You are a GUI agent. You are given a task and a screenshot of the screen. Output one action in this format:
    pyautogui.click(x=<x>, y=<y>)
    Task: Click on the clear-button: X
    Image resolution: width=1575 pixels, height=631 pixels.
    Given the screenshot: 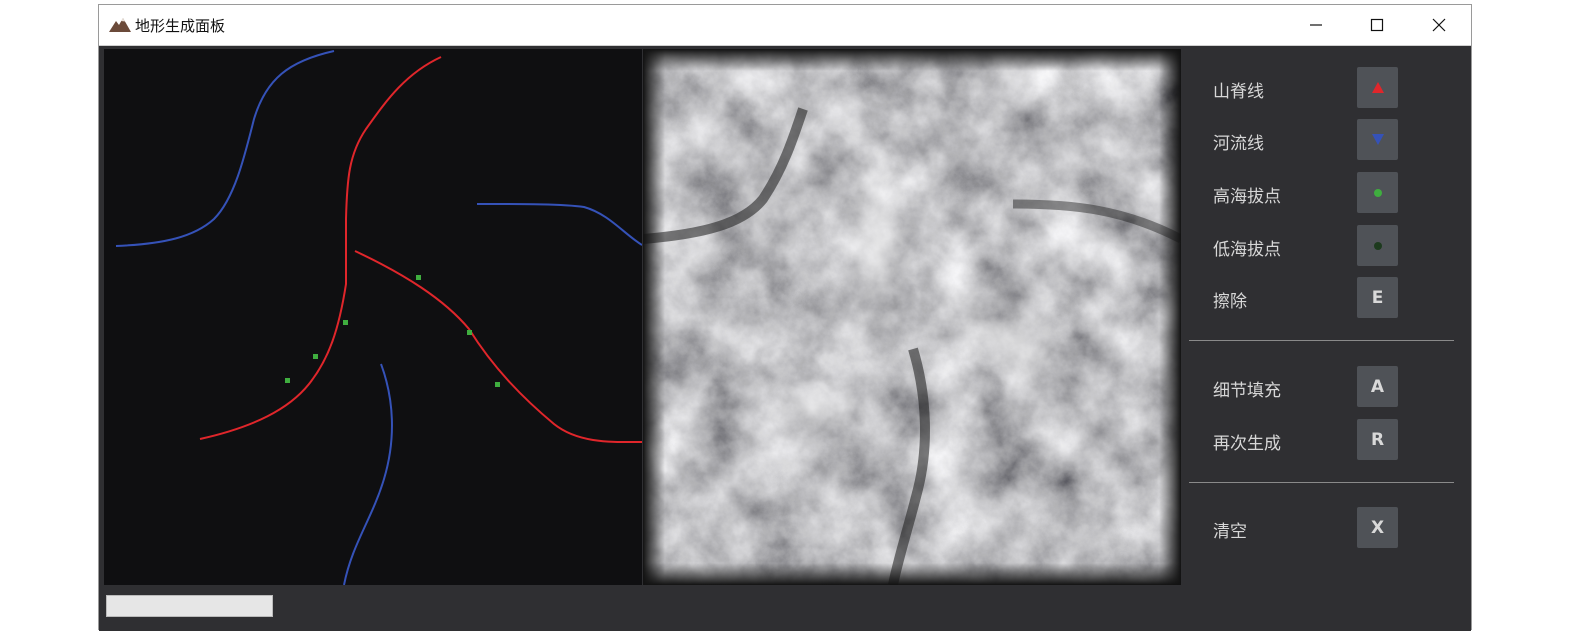 What is the action you would take?
    pyautogui.click(x=1377, y=527)
    